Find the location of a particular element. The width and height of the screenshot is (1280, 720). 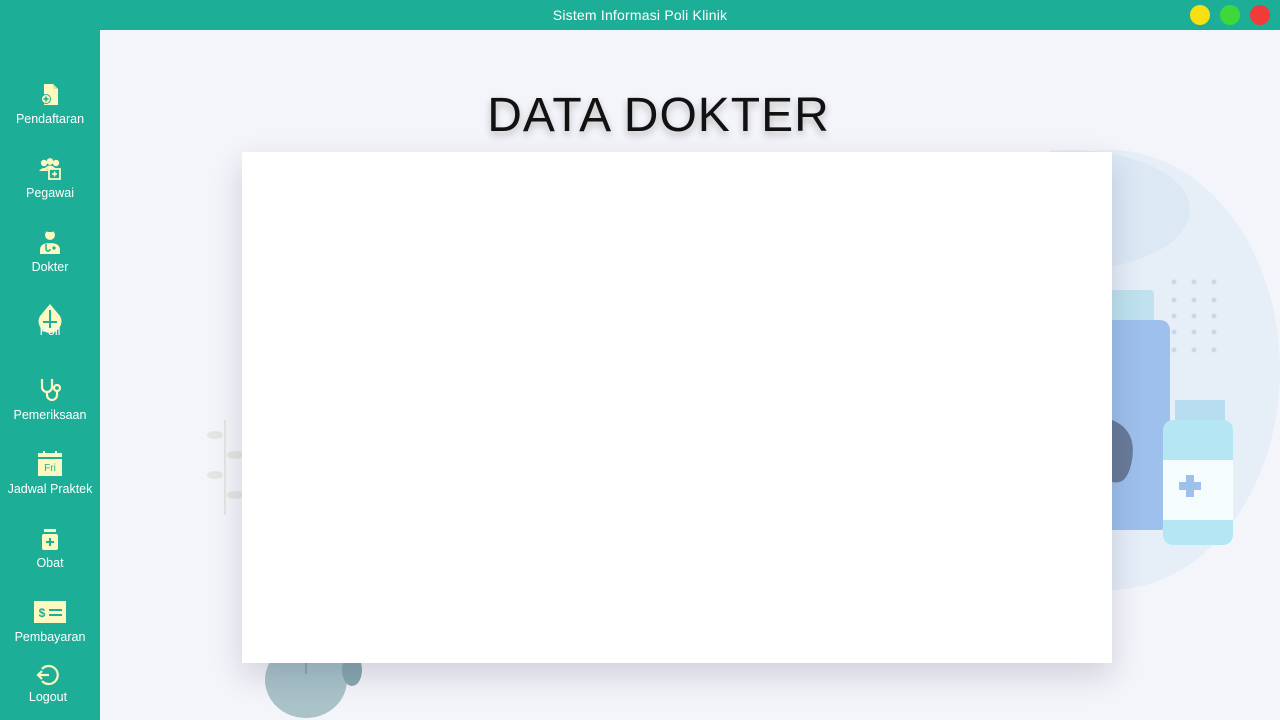

sidebar-item-obat: Obat is located at coordinates (50, 549).